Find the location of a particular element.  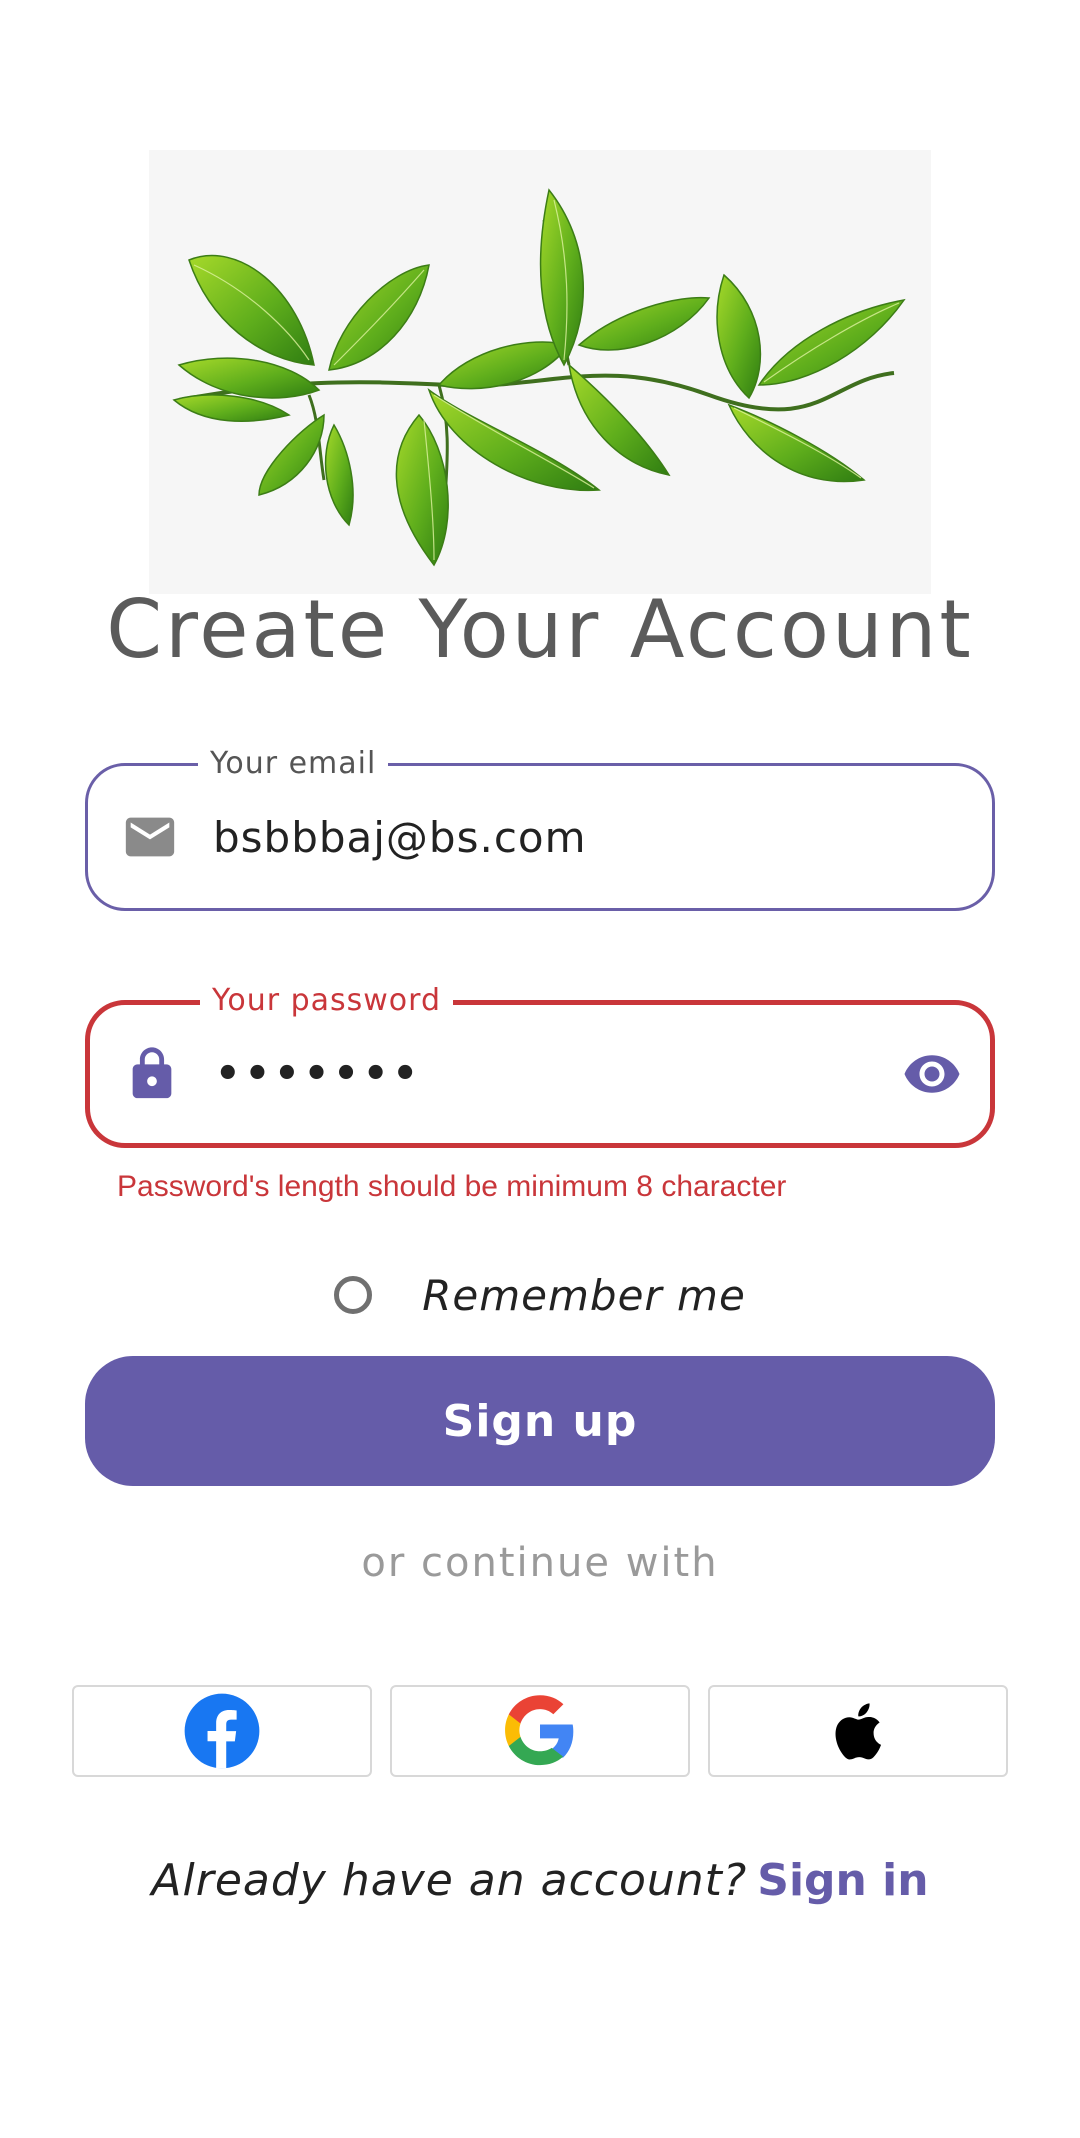

google-icon is located at coordinates (539, 1730).